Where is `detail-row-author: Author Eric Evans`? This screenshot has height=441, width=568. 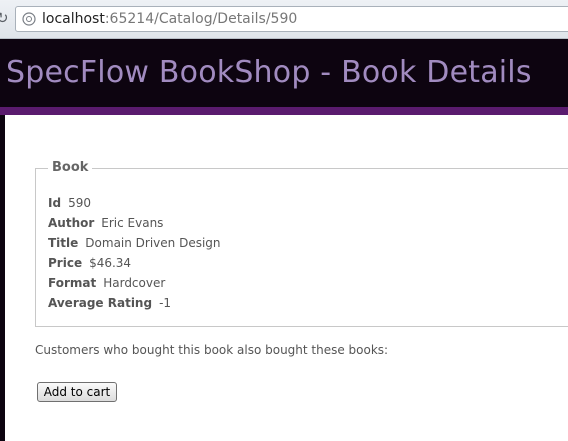 detail-row-author: Author Eric Evans is located at coordinates (105, 223).